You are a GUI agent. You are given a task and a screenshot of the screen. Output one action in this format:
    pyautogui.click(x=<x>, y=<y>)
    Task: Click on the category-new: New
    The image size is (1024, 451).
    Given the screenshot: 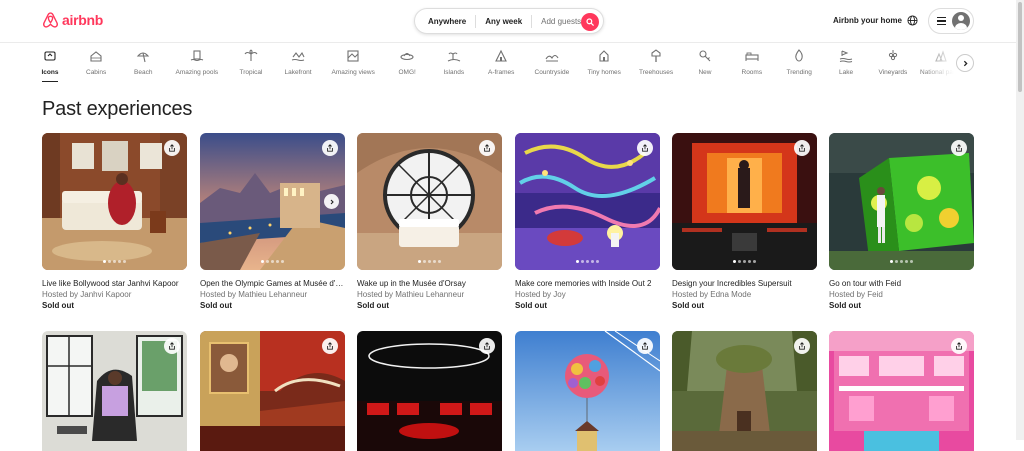 What is the action you would take?
    pyautogui.click(x=705, y=65)
    